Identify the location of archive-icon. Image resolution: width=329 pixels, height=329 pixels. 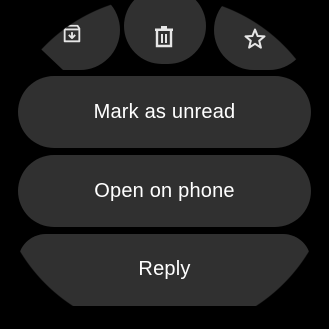
(72, 34).